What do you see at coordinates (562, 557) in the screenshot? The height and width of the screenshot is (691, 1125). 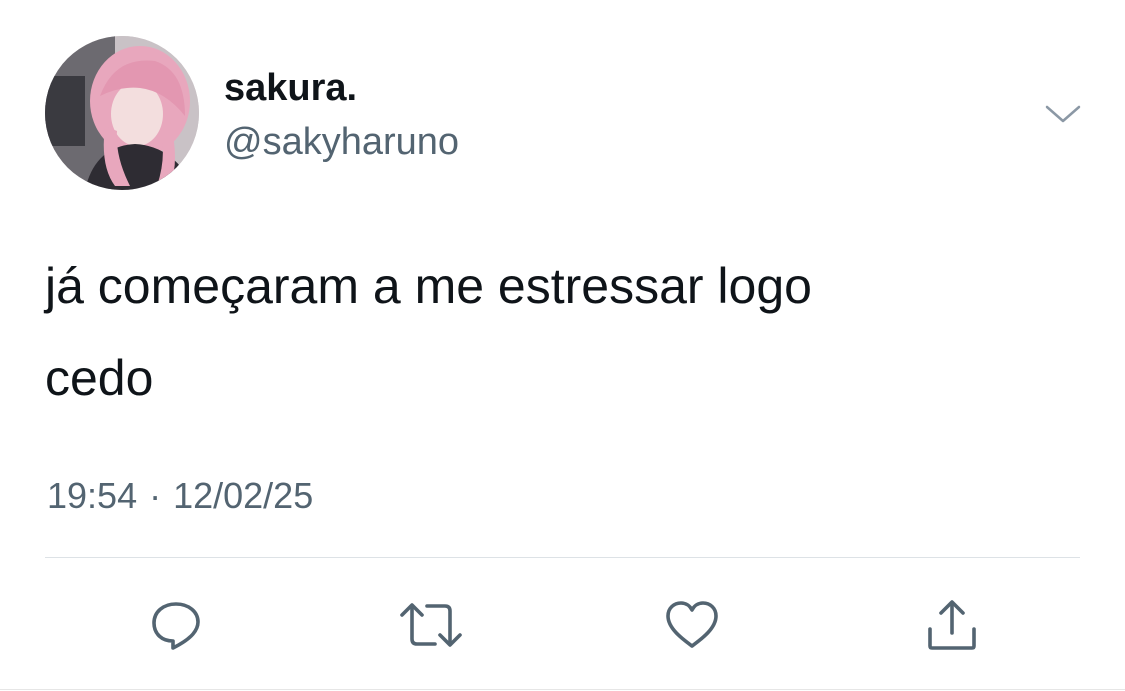 I see `divider` at bounding box center [562, 557].